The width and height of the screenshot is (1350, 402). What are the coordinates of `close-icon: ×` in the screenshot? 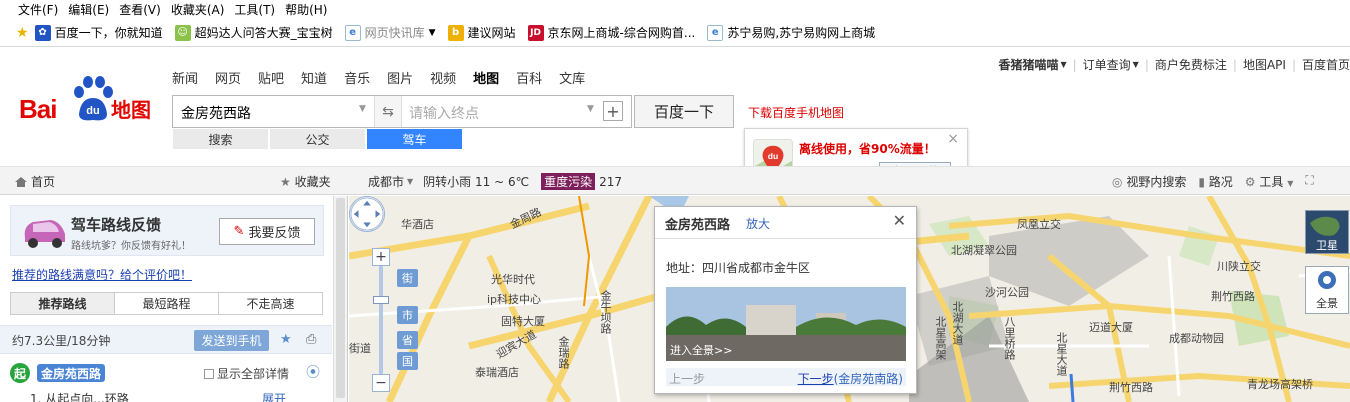 It's located at (953, 139).